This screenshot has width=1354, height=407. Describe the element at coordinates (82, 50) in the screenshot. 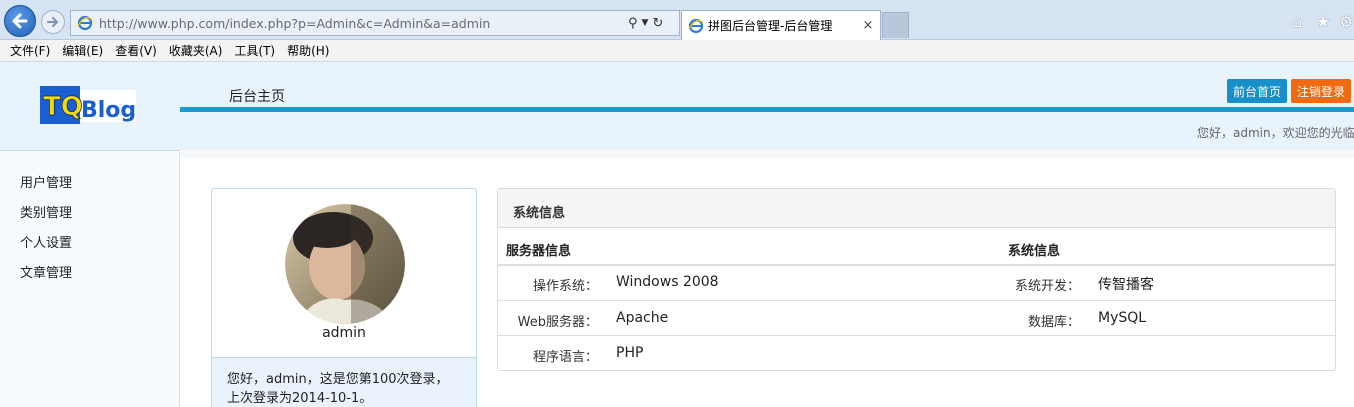

I see `menu-edit: 编辑(E)` at that location.